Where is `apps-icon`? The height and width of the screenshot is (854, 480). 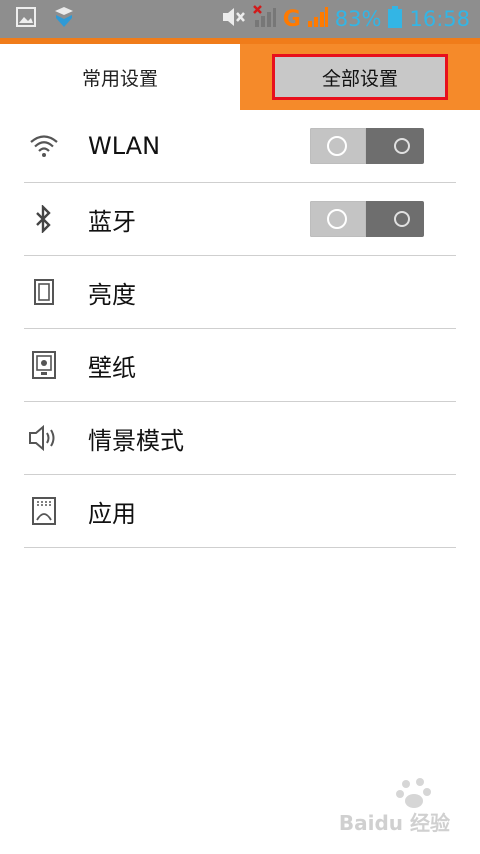
apps-icon is located at coordinates (44, 511).